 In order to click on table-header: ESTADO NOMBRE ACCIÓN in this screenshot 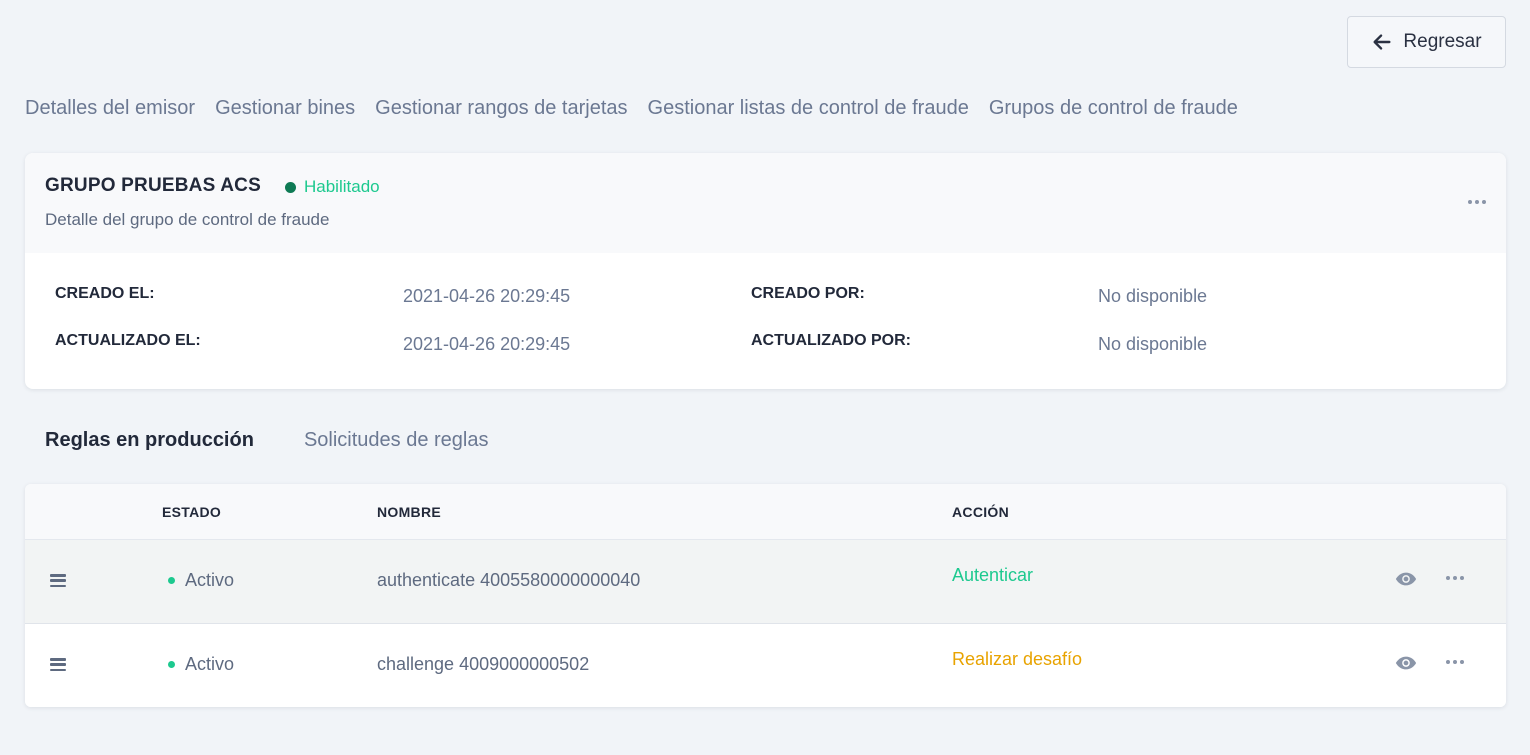, I will do `click(765, 512)`.